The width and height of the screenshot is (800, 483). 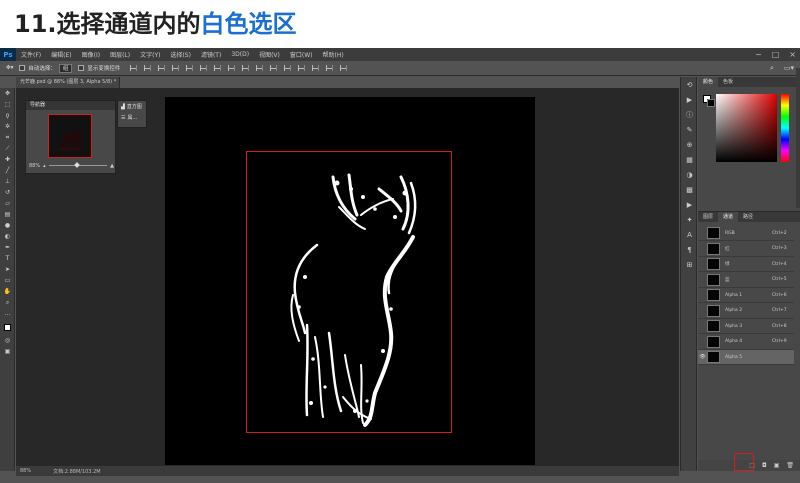 What do you see at coordinates (288, 68) in the screenshot?
I see `distribute-right-icon` at bounding box center [288, 68].